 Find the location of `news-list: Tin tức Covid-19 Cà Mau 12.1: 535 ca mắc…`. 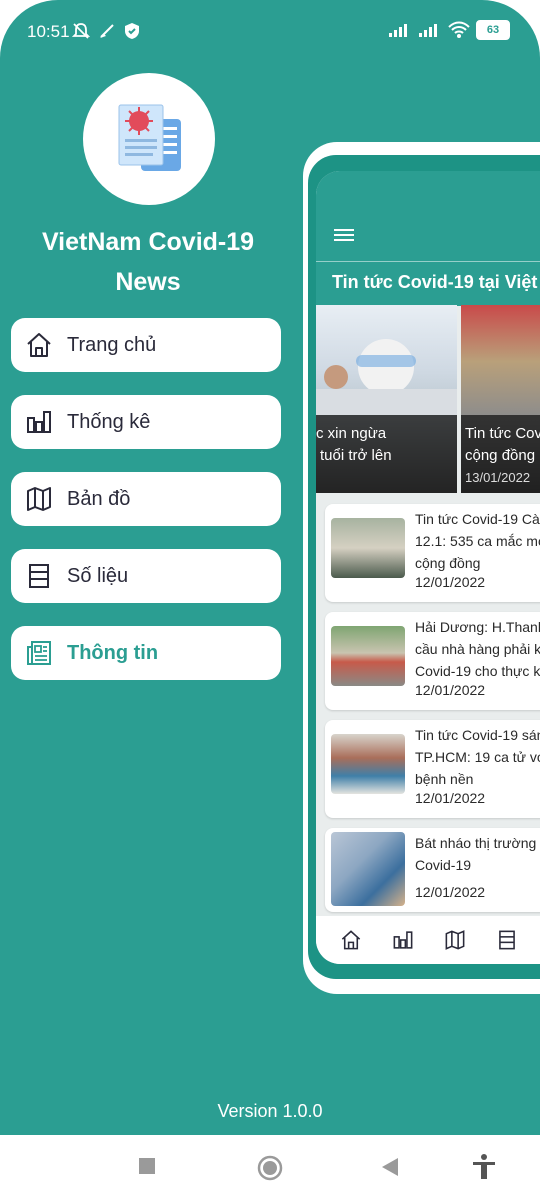

news-list: Tin tức Covid-19 Cà Mau 12.1: 535 ca mắc… is located at coordinates (432, 713).